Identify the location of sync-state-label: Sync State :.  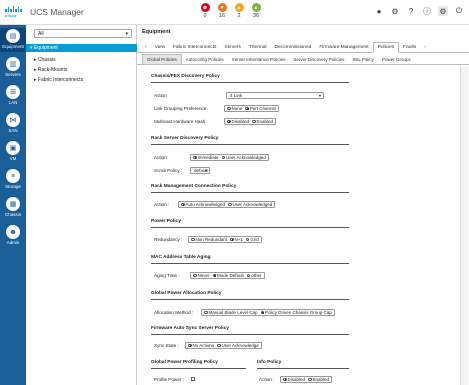
(166, 345).